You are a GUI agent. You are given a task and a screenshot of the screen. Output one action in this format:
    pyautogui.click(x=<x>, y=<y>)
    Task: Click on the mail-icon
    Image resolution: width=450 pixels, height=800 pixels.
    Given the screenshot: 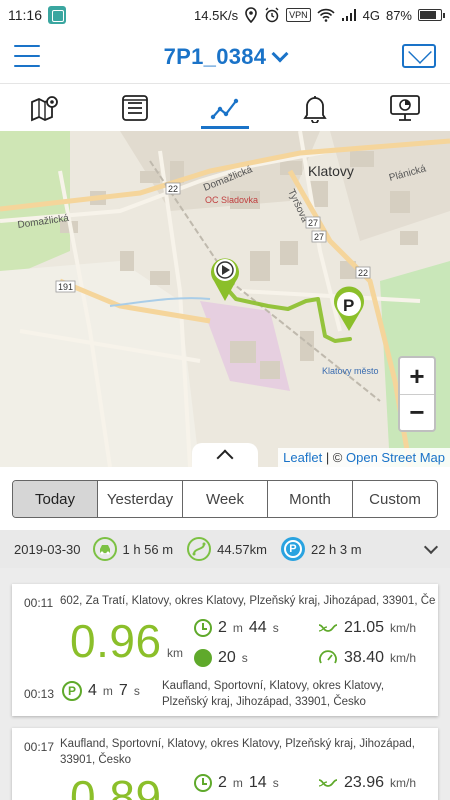 What is the action you would take?
    pyautogui.click(x=419, y=56)
    